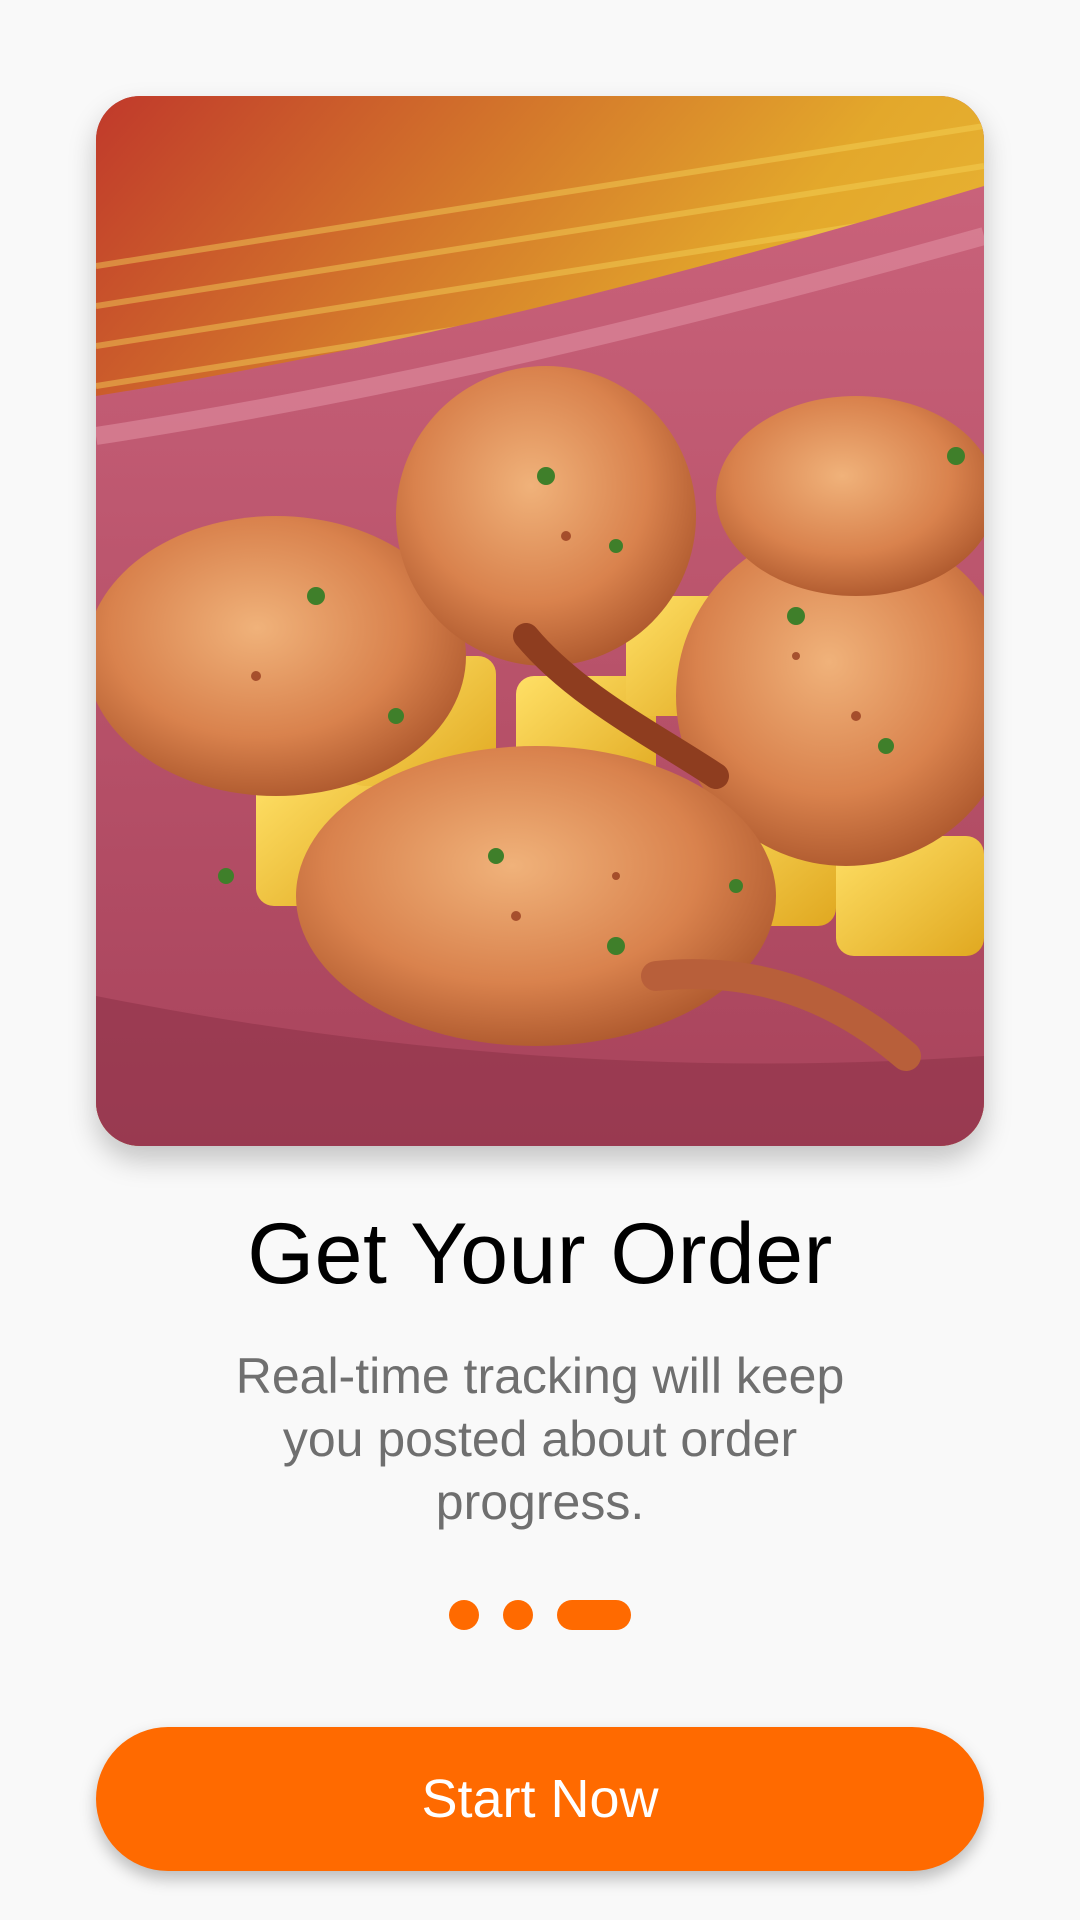 This screenshot has width=1080, height=1920. I want to click on page-indicator, so click(540, 1615).